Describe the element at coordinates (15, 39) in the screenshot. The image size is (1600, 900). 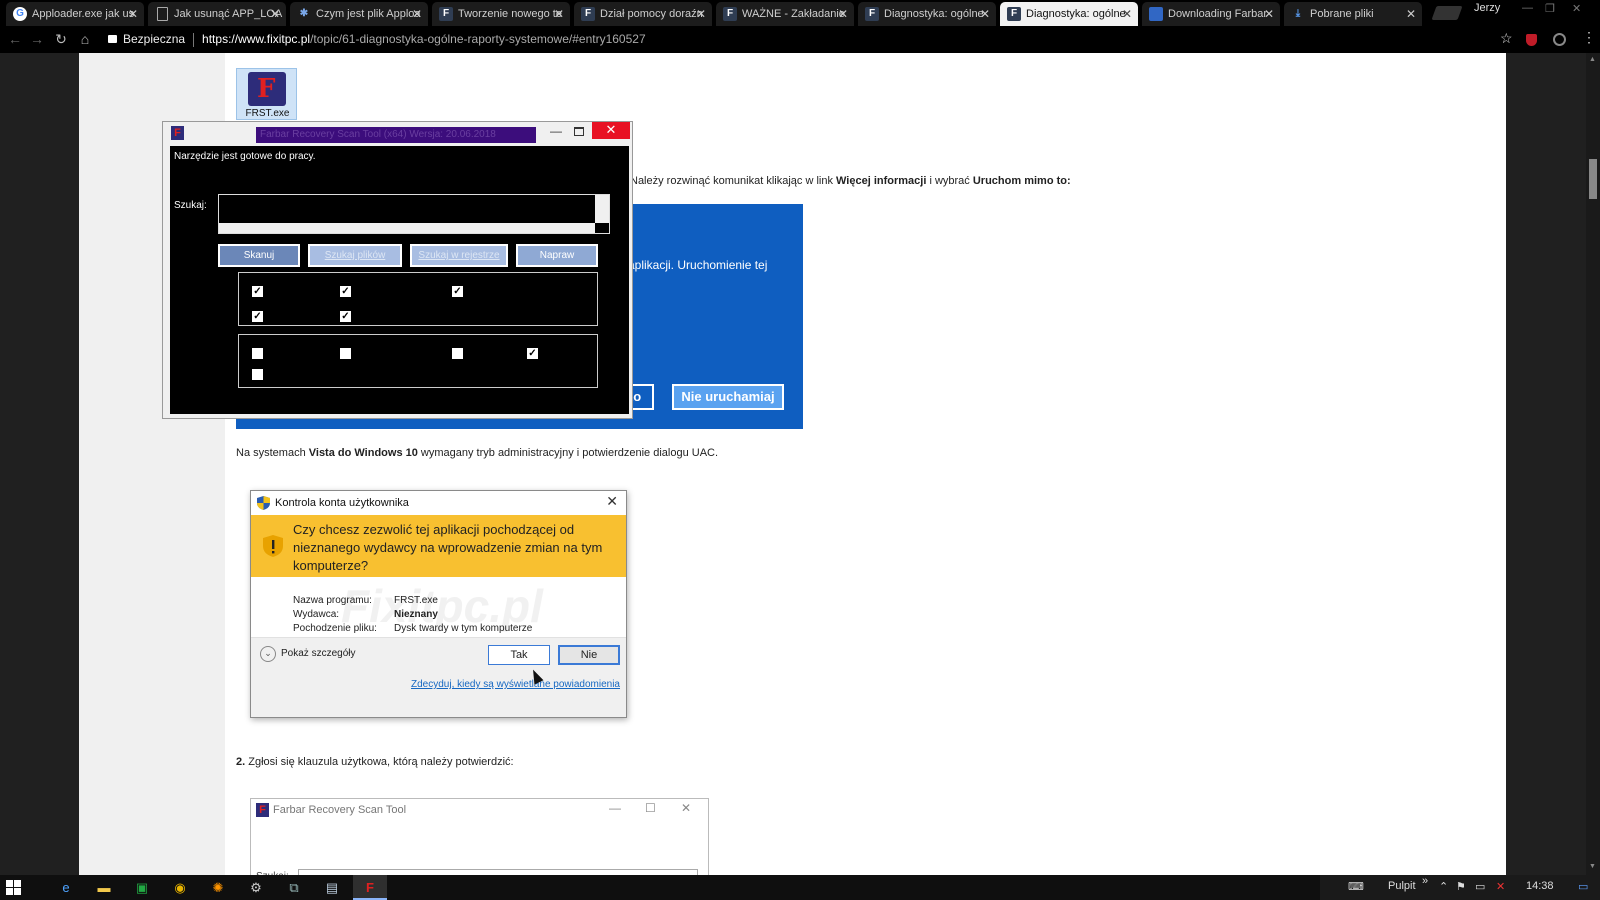
I see `back-icon: ←` at that location.